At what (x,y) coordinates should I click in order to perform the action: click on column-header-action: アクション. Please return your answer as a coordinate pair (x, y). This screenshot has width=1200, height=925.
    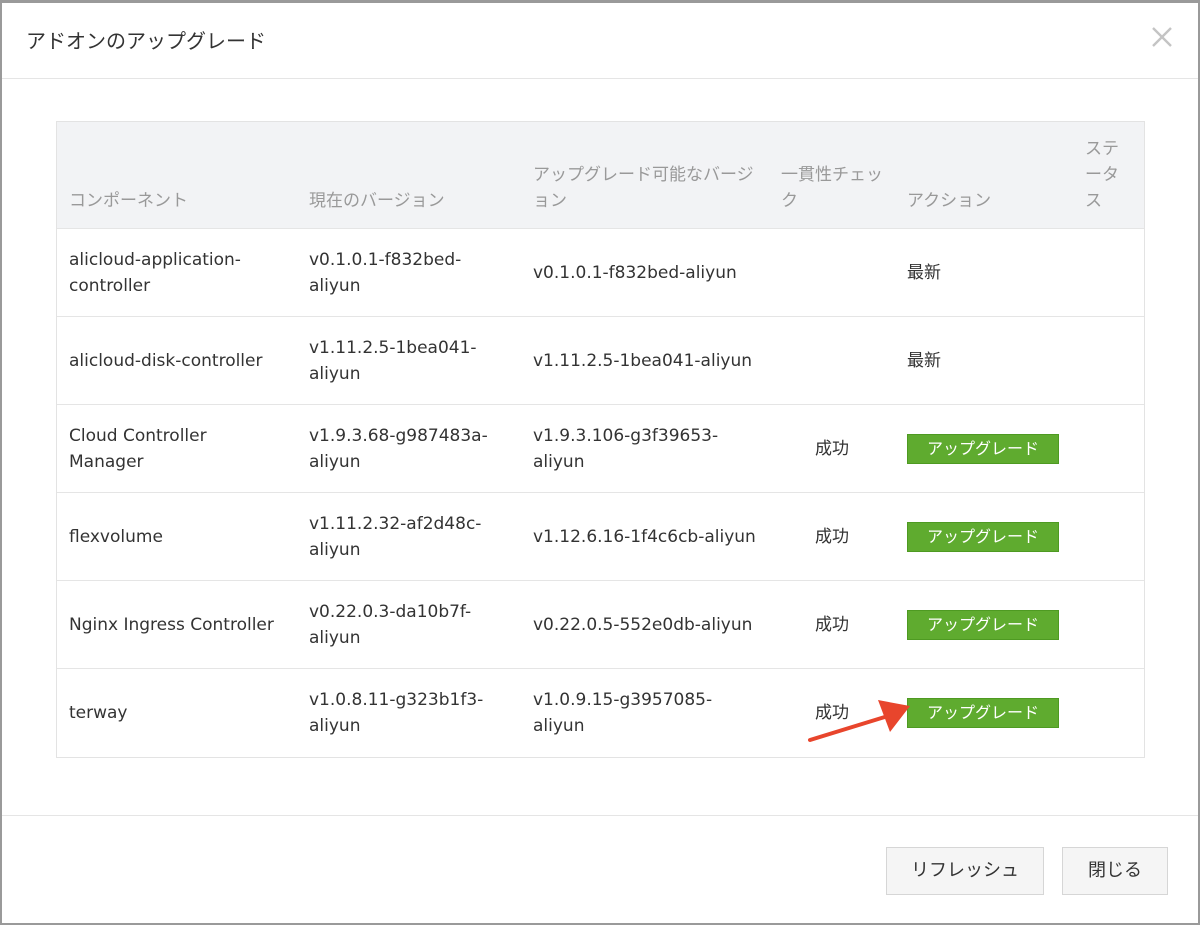
    Looking at the image, I should click on (984, 175).